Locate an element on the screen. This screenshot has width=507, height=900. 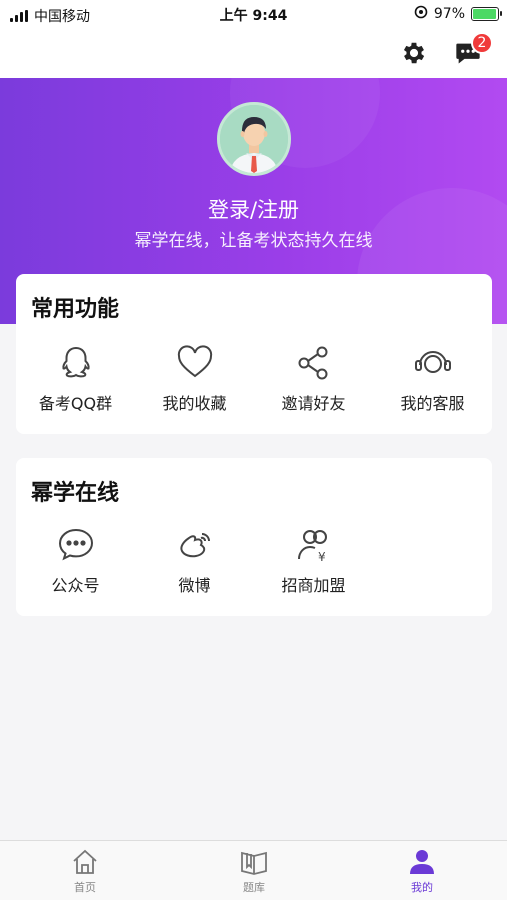
weibo-label: 微博 is located at coordinates (194, 585).